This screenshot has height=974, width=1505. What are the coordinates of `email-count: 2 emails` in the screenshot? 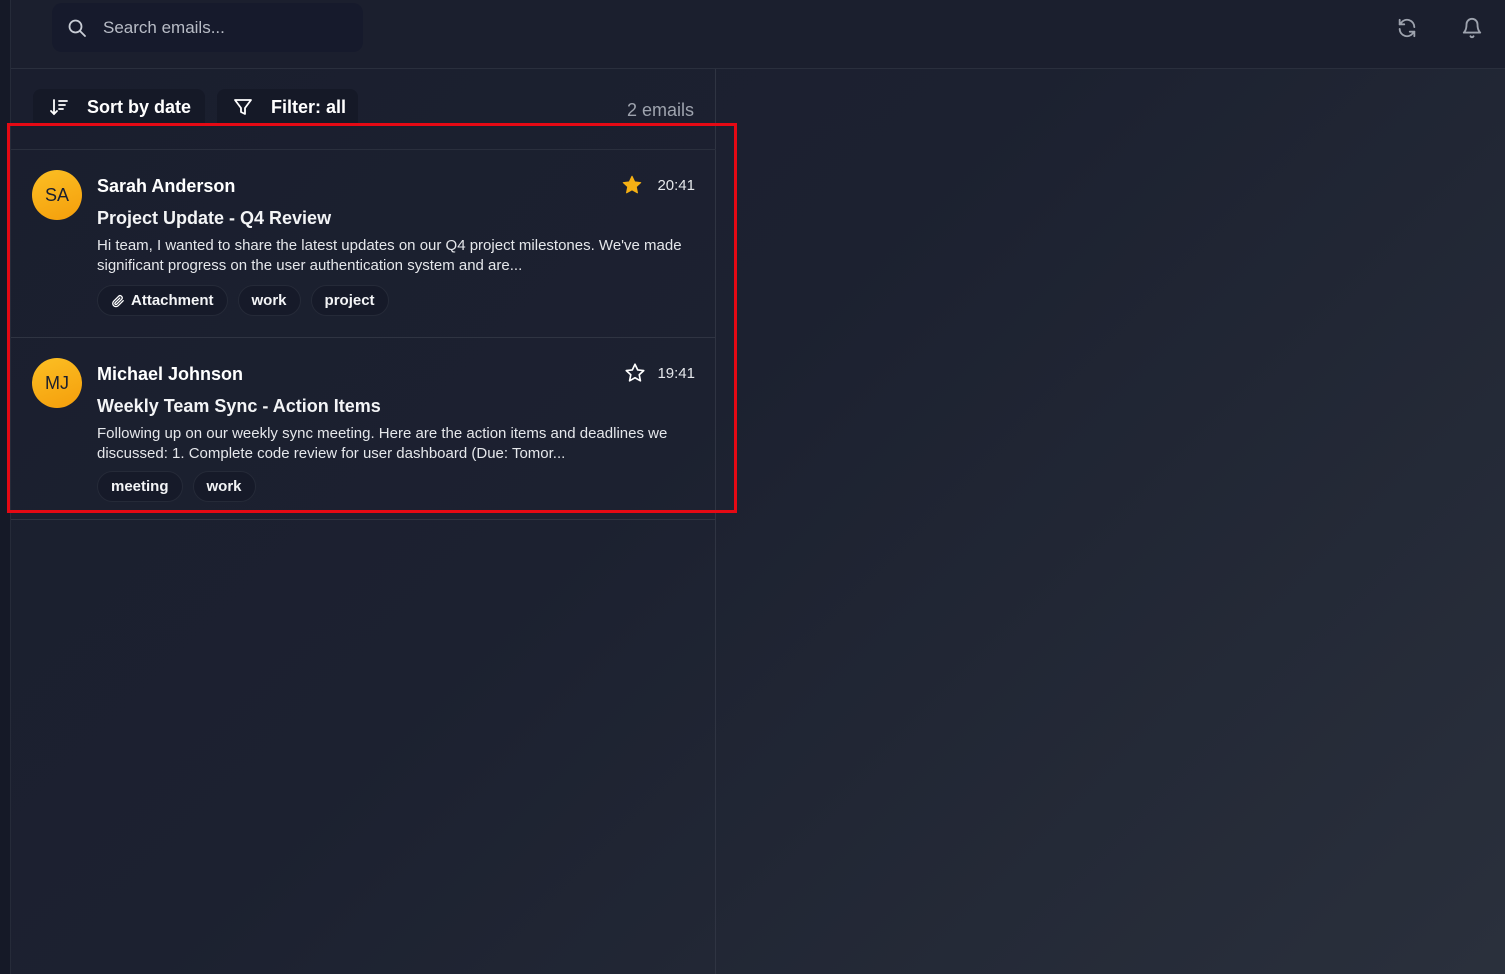 It's located at (660, 110).